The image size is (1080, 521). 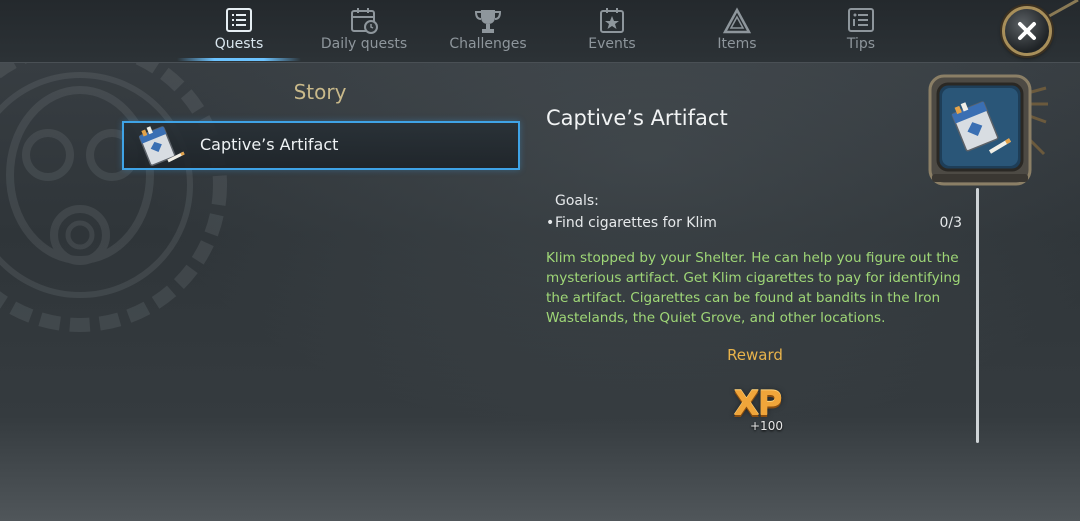 I want to click on goals-label: Goals:, so click(x=577, y=201).